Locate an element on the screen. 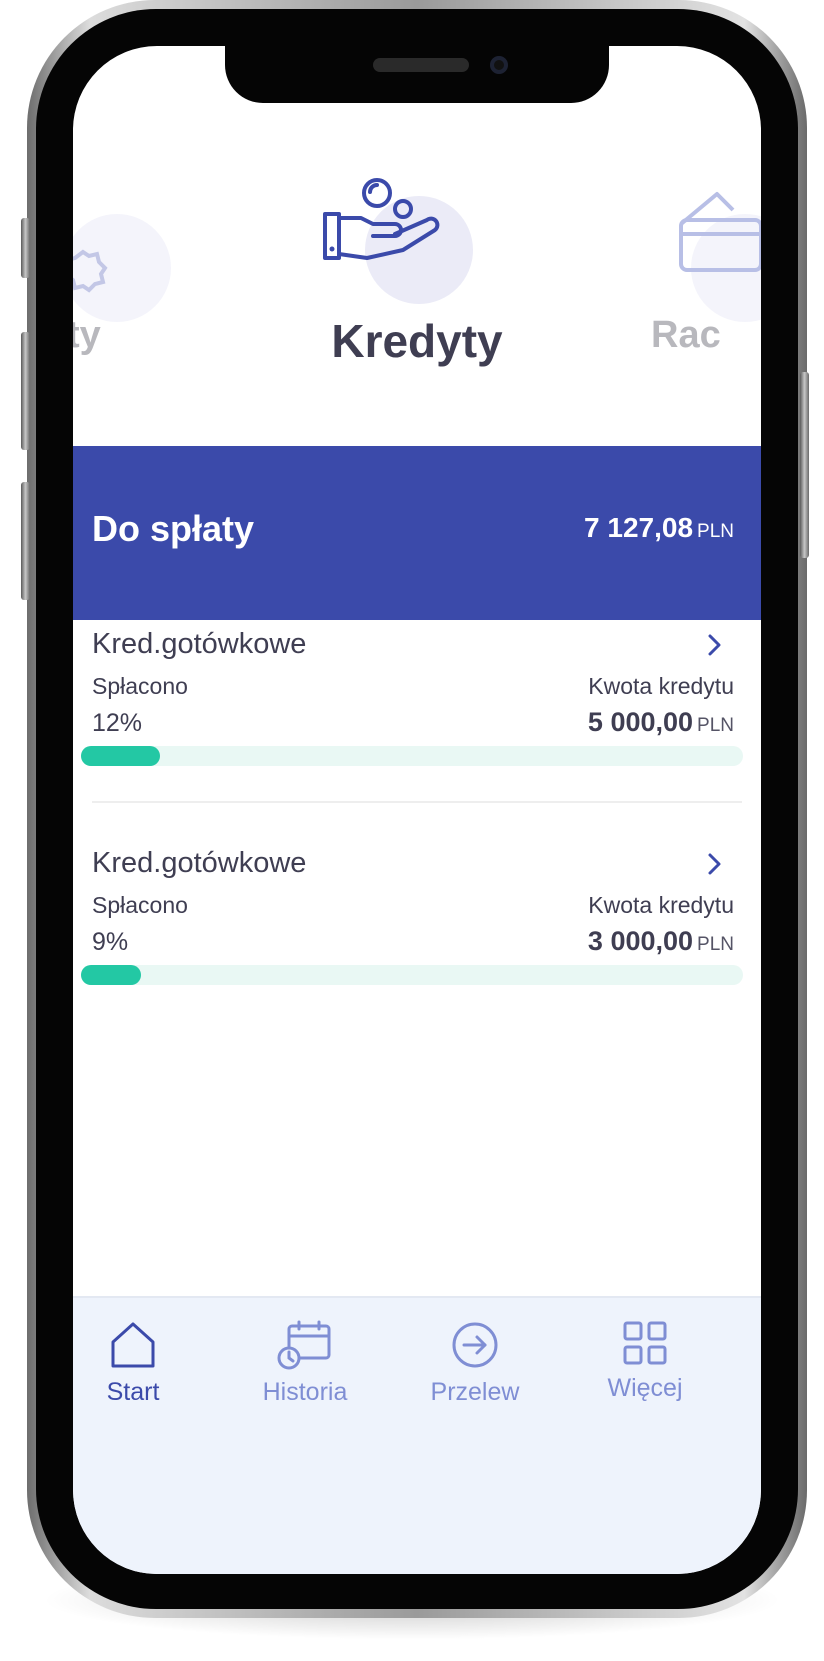 Image resolution: width=824 pixels, height=1661 pixels. hand-coins-icon is located at coordinates (388, 223).